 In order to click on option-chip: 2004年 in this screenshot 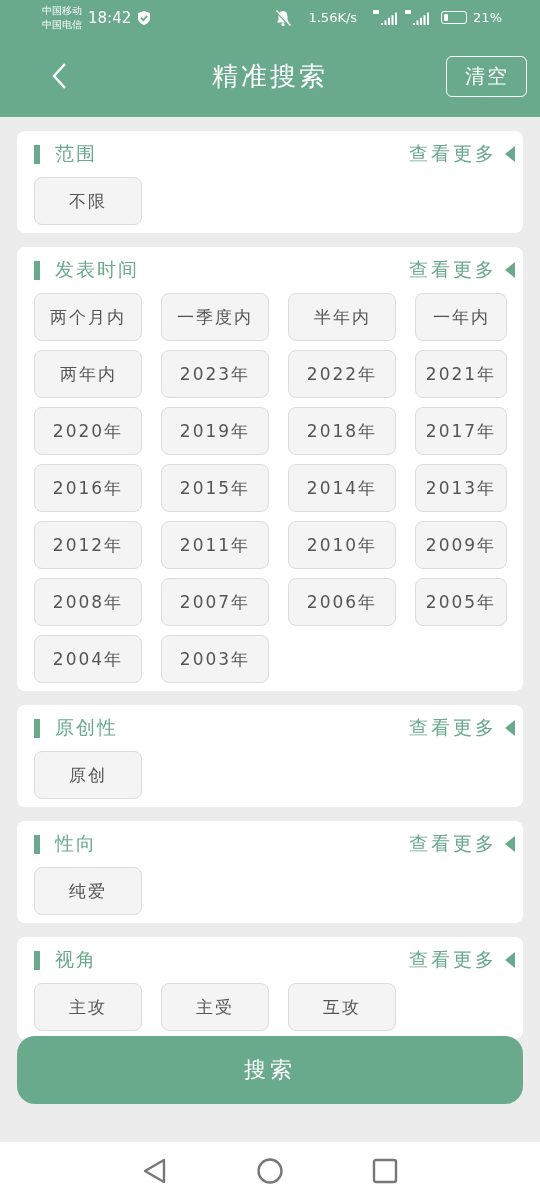, I will do `click(88, 659)`.